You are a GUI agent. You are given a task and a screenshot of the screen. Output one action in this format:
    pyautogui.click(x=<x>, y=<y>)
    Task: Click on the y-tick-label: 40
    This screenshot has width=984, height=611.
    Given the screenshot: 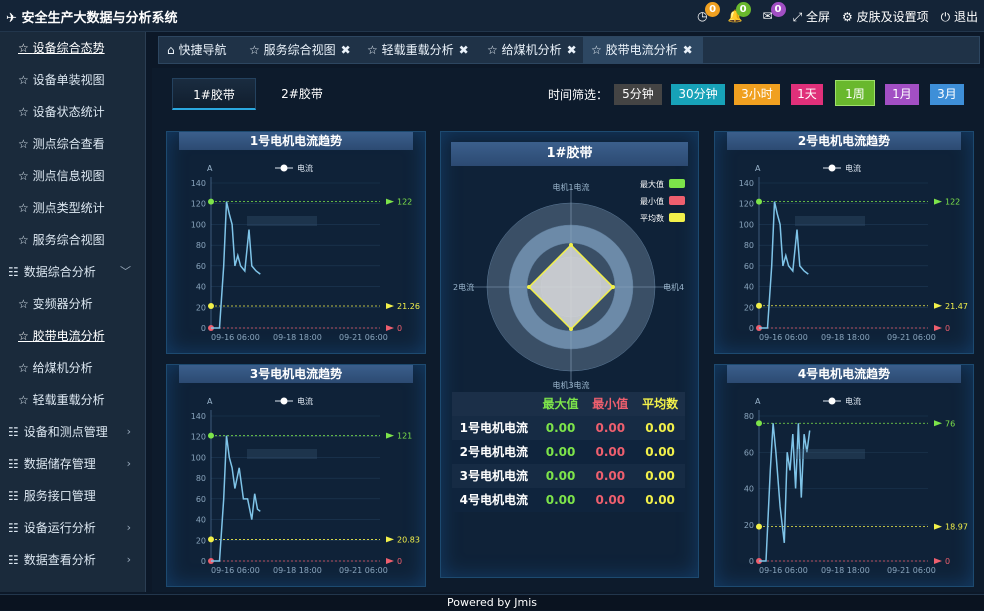 What is the action you would take?
    pyautogui.click(x=749, y=489)
    